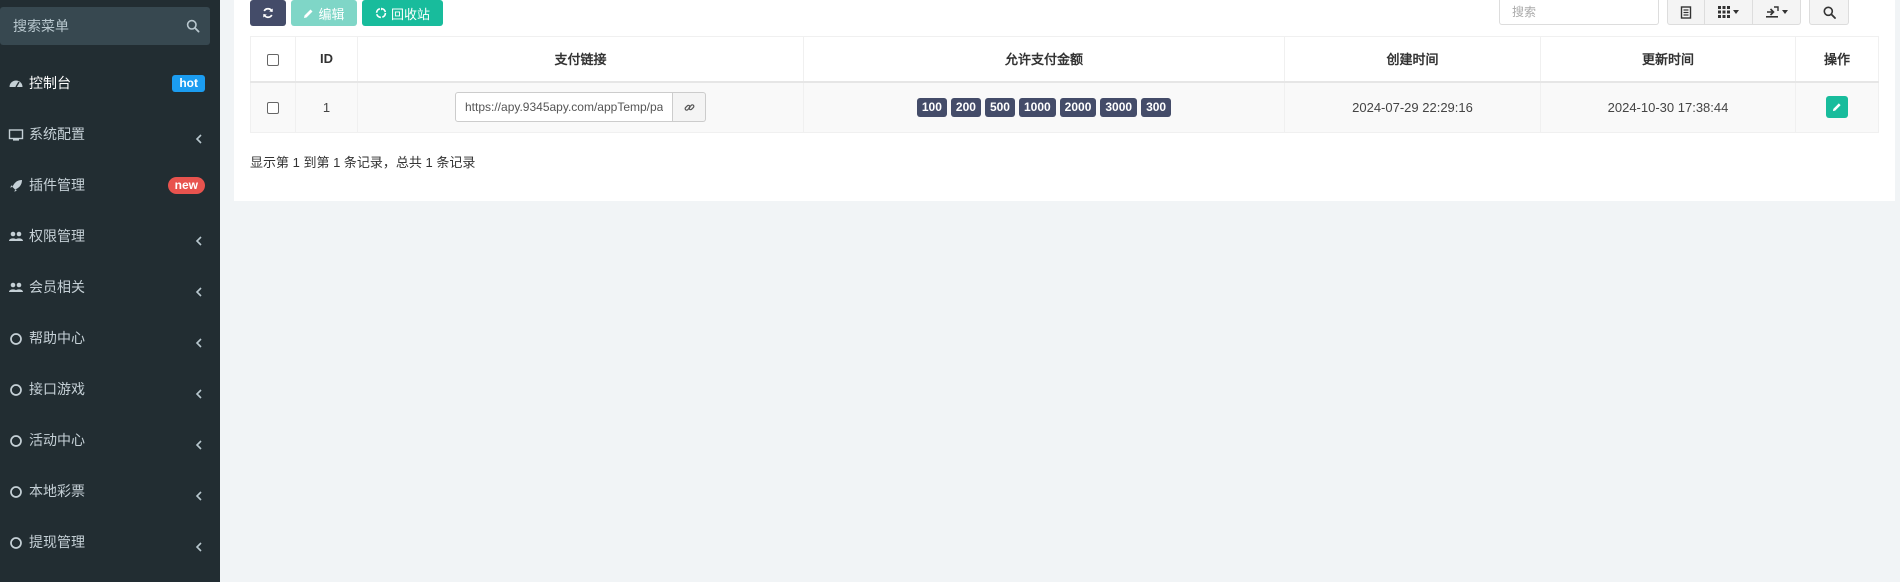 The width and height of the screenshot is (1900, 582). I want to click on row-id: 1, so click(326, 107).